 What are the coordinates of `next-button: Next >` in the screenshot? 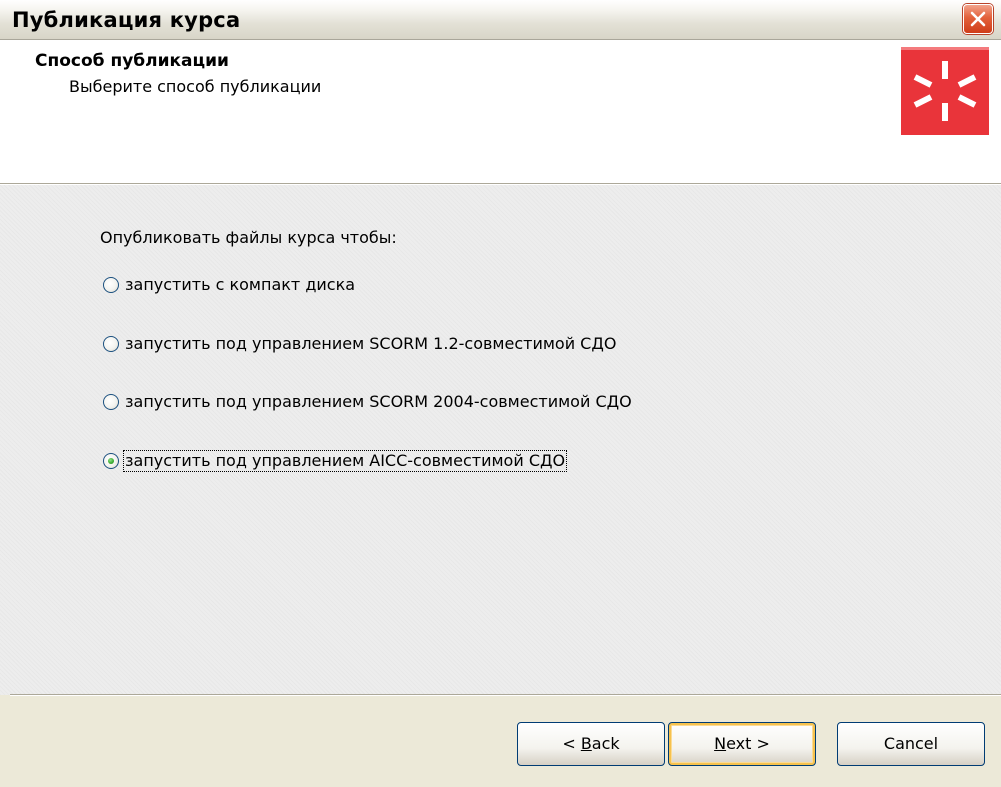 It's located at (742, 744).